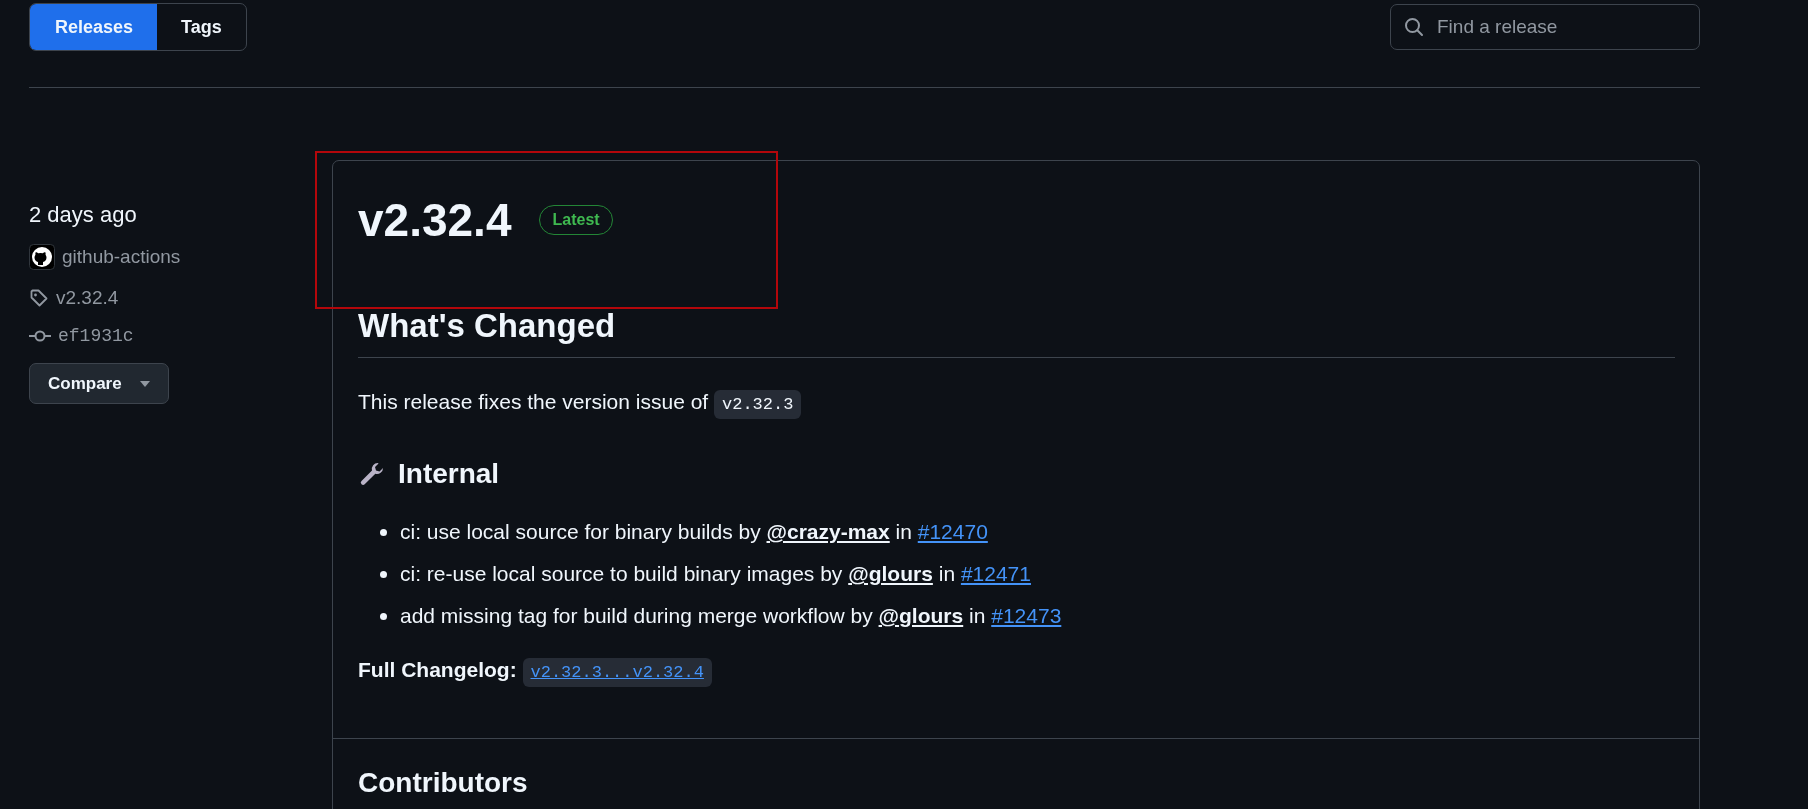  Describe the element at coordinates (435, 220) in the screenshot. I see `release-title: v2.32.4` at that location.